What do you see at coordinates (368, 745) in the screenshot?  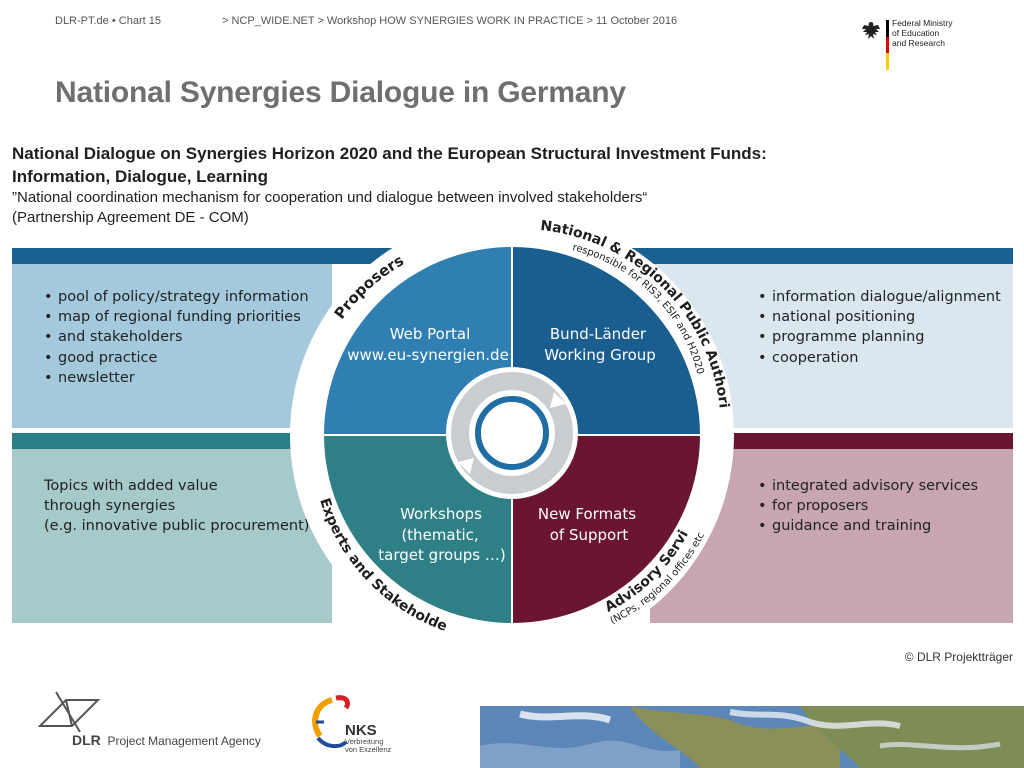 I see `nks-sublabel: Verbreitung von Exzellenz` at bounding box center [368, 745].